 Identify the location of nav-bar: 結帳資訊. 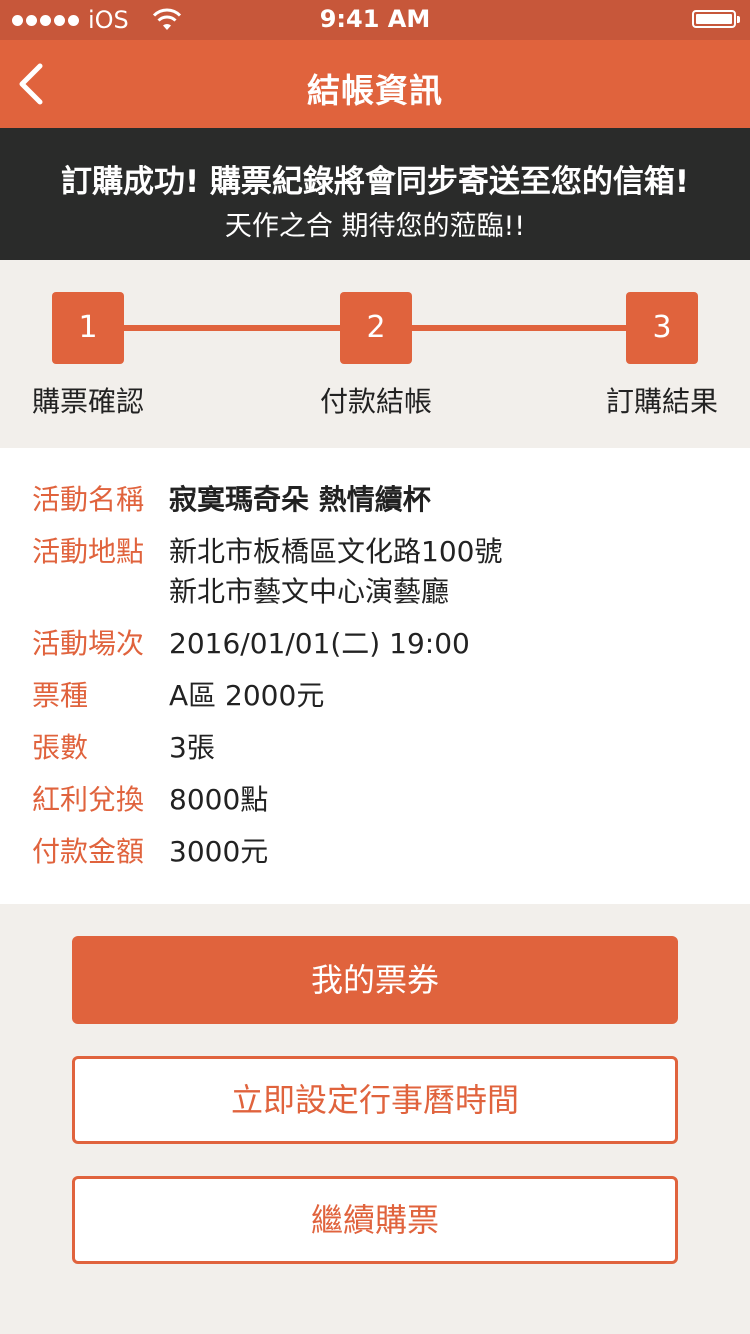
(375, 84).